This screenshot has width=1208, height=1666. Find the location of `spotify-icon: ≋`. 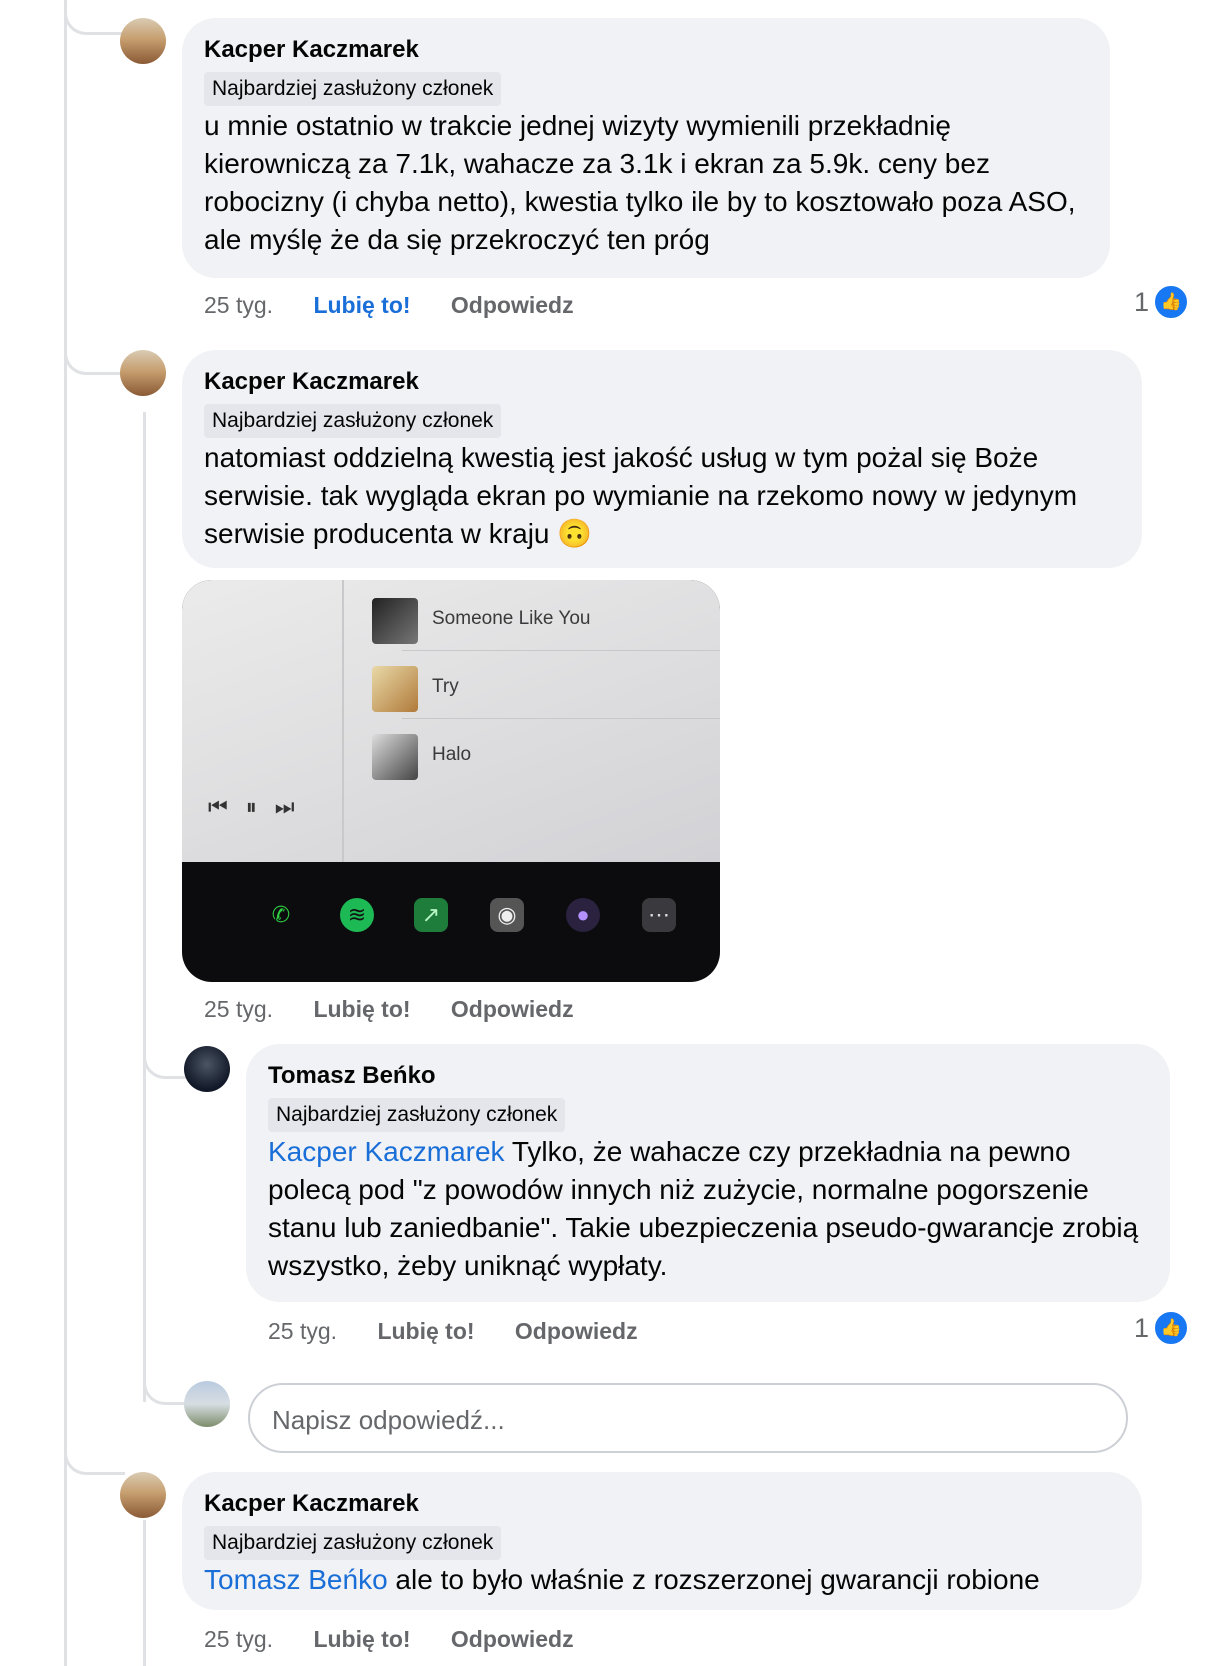

spotify-icon: ≋ is located at coordinates (357, 915).